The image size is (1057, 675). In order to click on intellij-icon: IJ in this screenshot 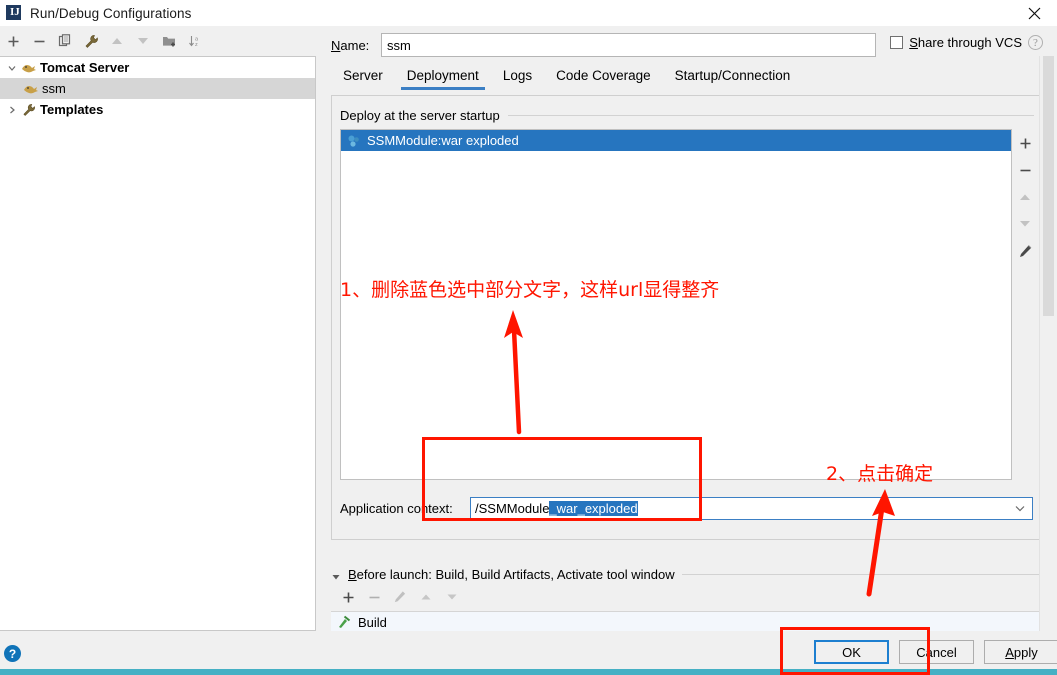, I will do `click(14, 13)`.